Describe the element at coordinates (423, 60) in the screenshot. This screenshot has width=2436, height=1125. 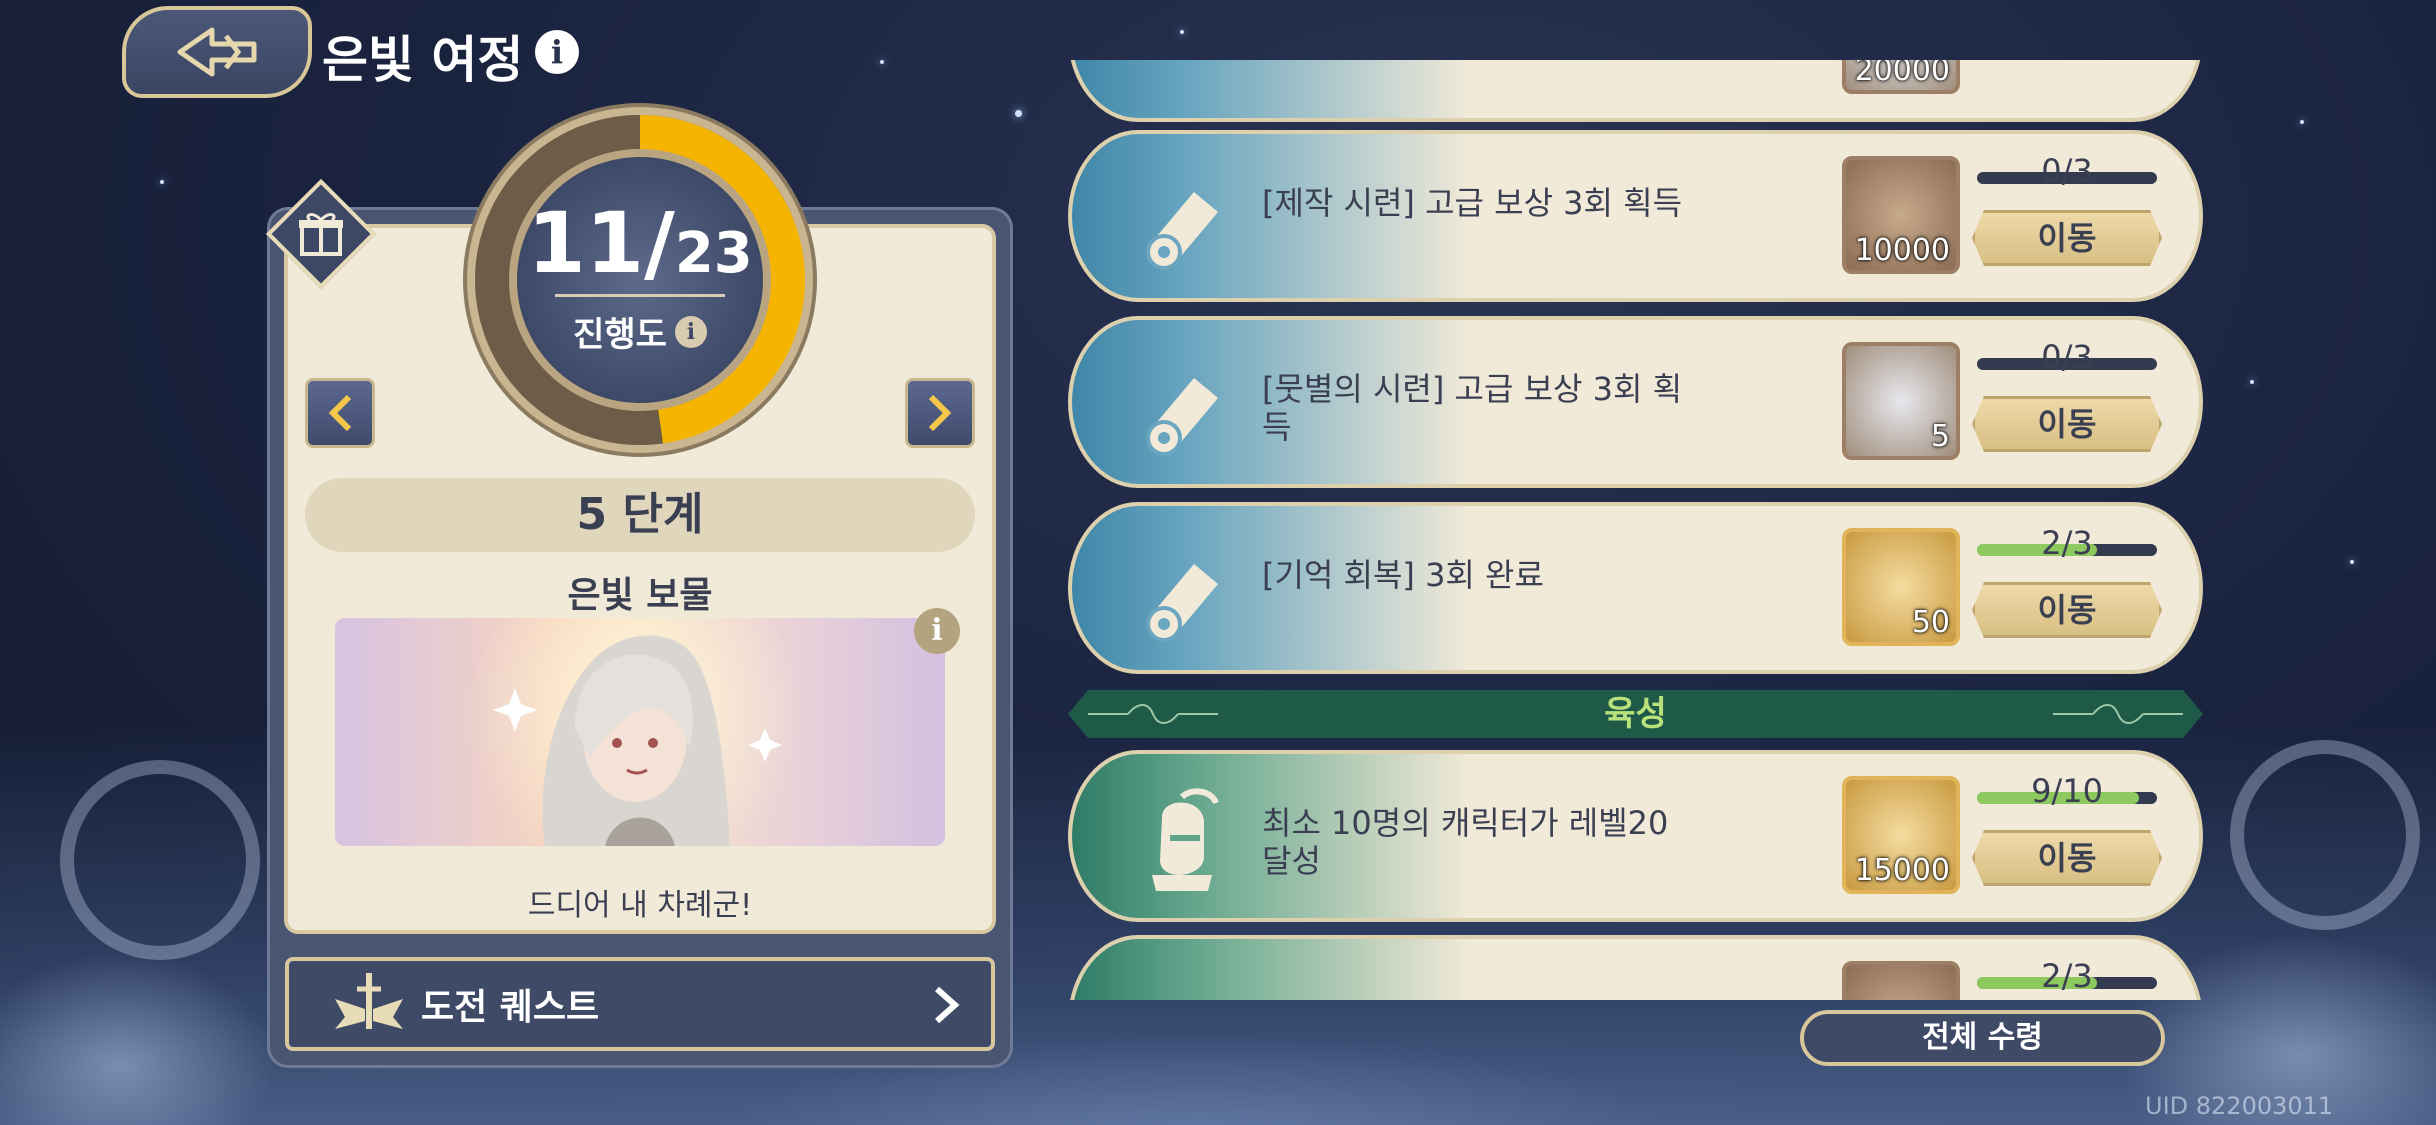
I see `page-title: 은빛 여정` at that location.